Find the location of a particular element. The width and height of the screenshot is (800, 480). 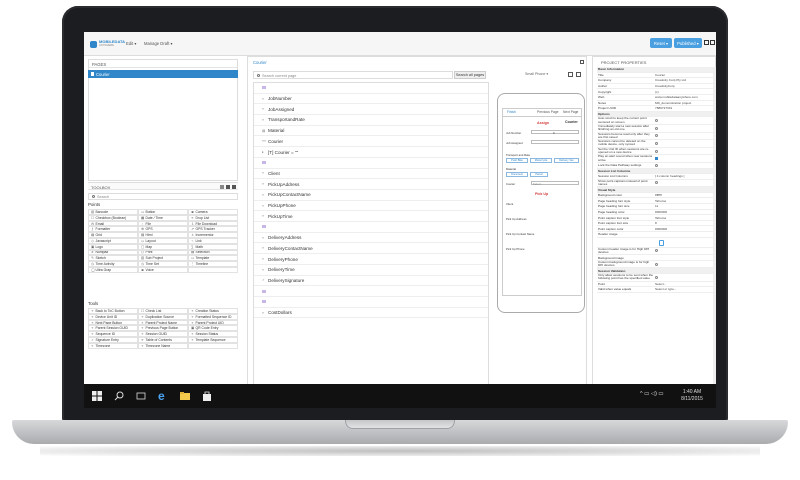

list-view-icon is located at coordinates (228, 186).